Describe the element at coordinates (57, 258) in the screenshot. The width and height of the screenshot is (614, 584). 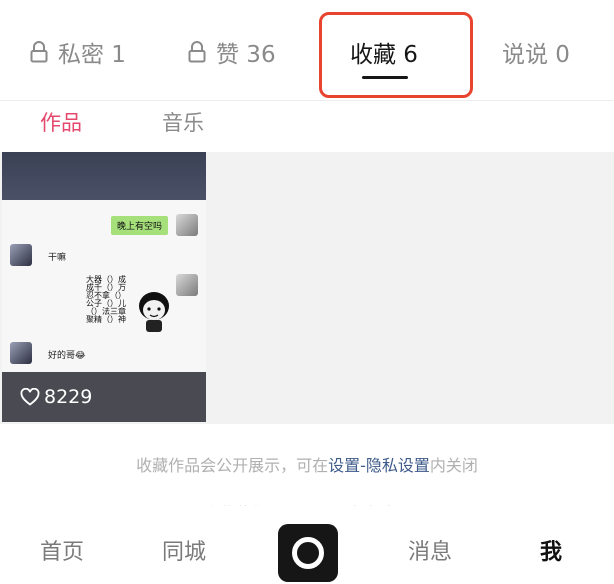
I see `chat-message: 干嘛` at that location.